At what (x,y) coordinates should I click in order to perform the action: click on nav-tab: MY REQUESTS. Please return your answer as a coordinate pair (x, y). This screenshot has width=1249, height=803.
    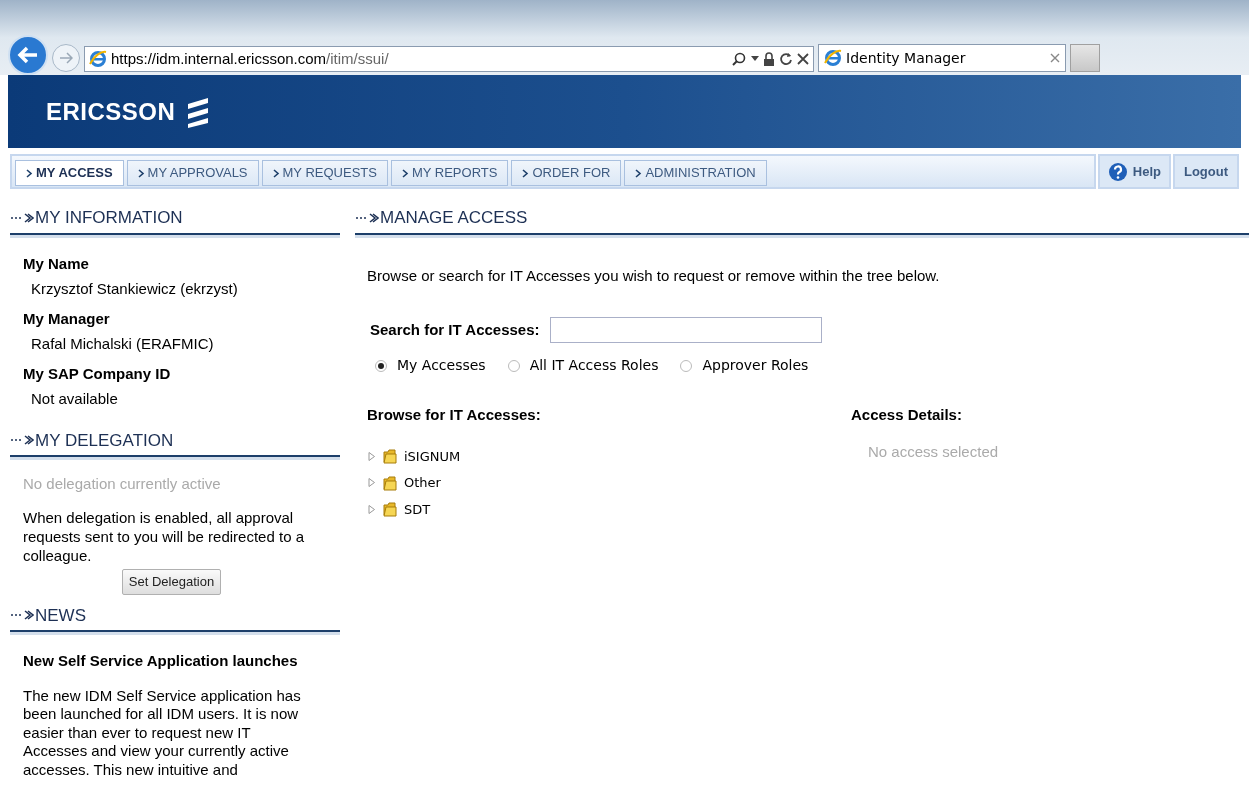
    Looking at the image, I should click on (324, 173).